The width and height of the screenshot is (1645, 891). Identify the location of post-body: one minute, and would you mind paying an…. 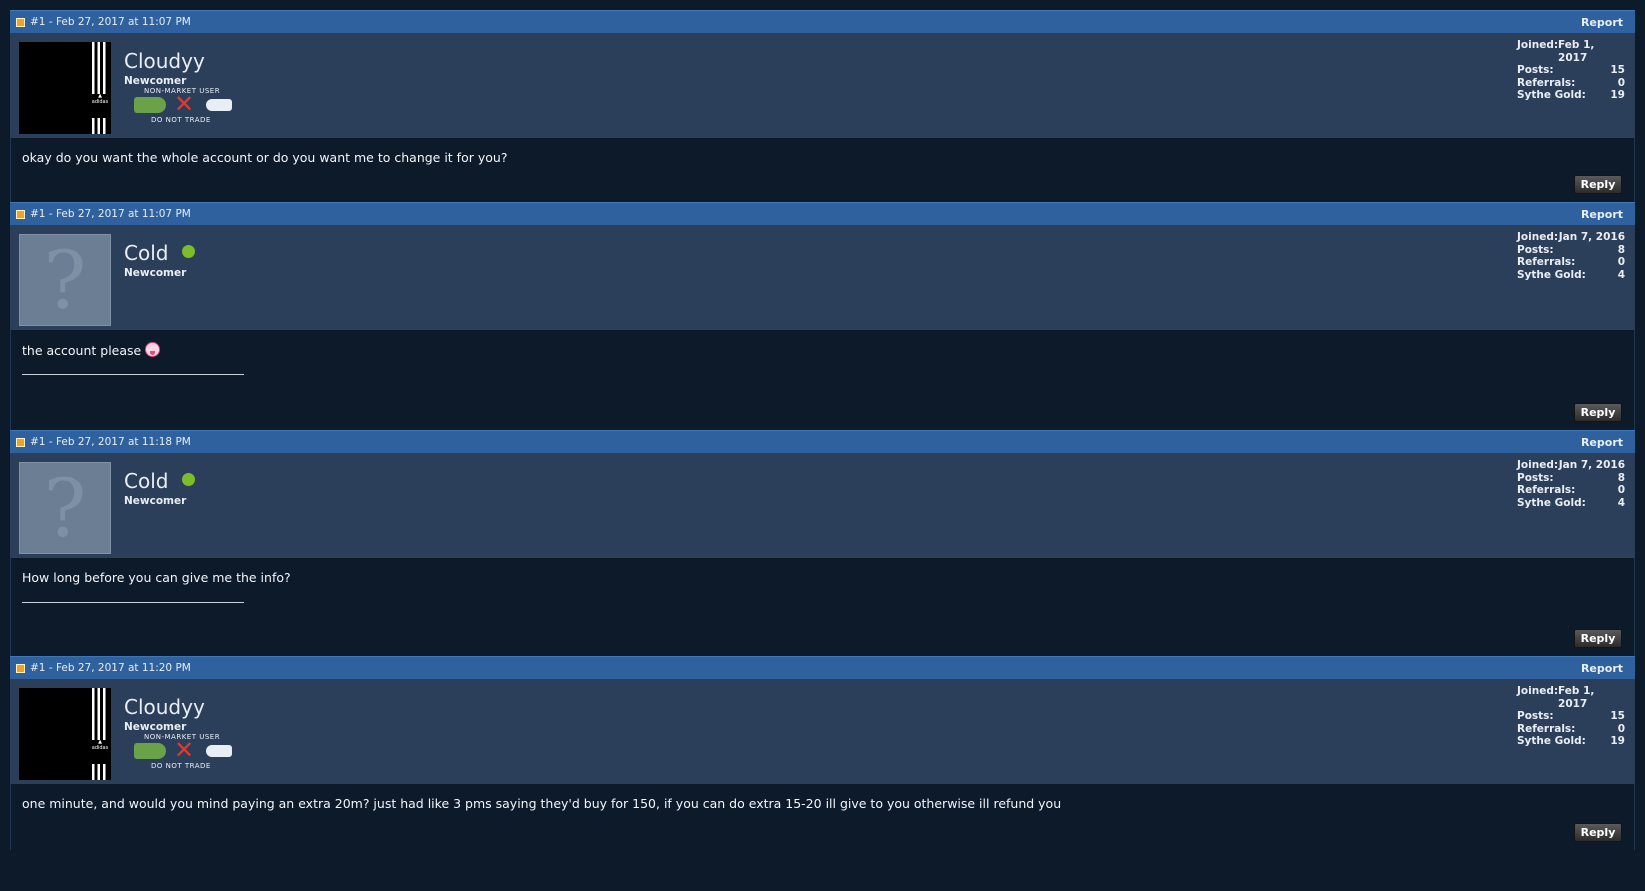
(822, 817).